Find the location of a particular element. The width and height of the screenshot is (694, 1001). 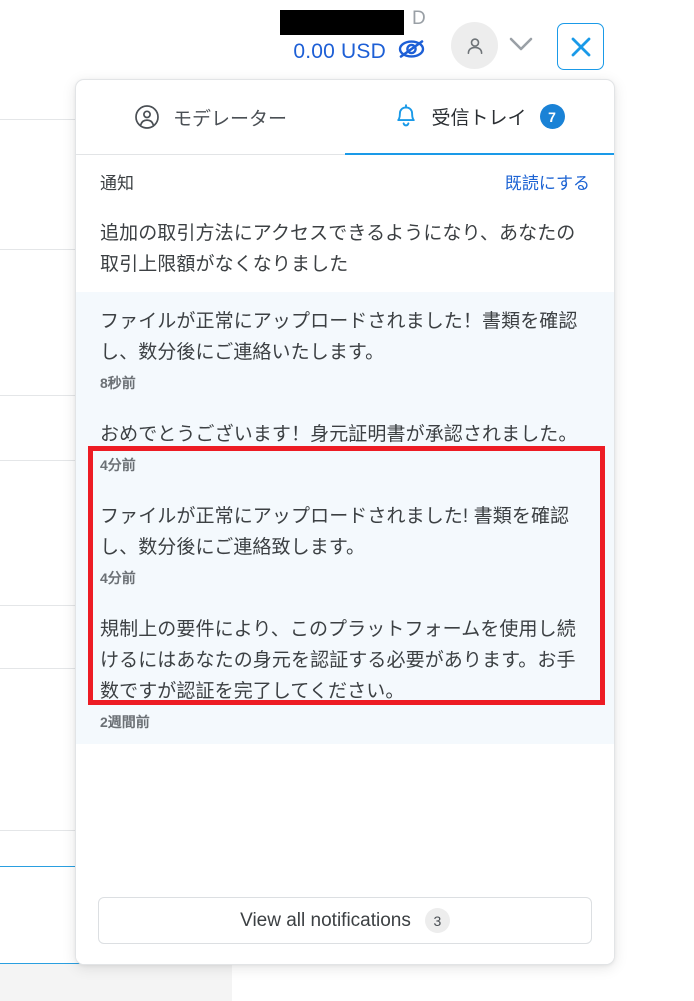

notification-item: 追加の取引方法にアクセスできるようになり、あなたの取引上限額がなくなりました is located at coordinates (345, 248).